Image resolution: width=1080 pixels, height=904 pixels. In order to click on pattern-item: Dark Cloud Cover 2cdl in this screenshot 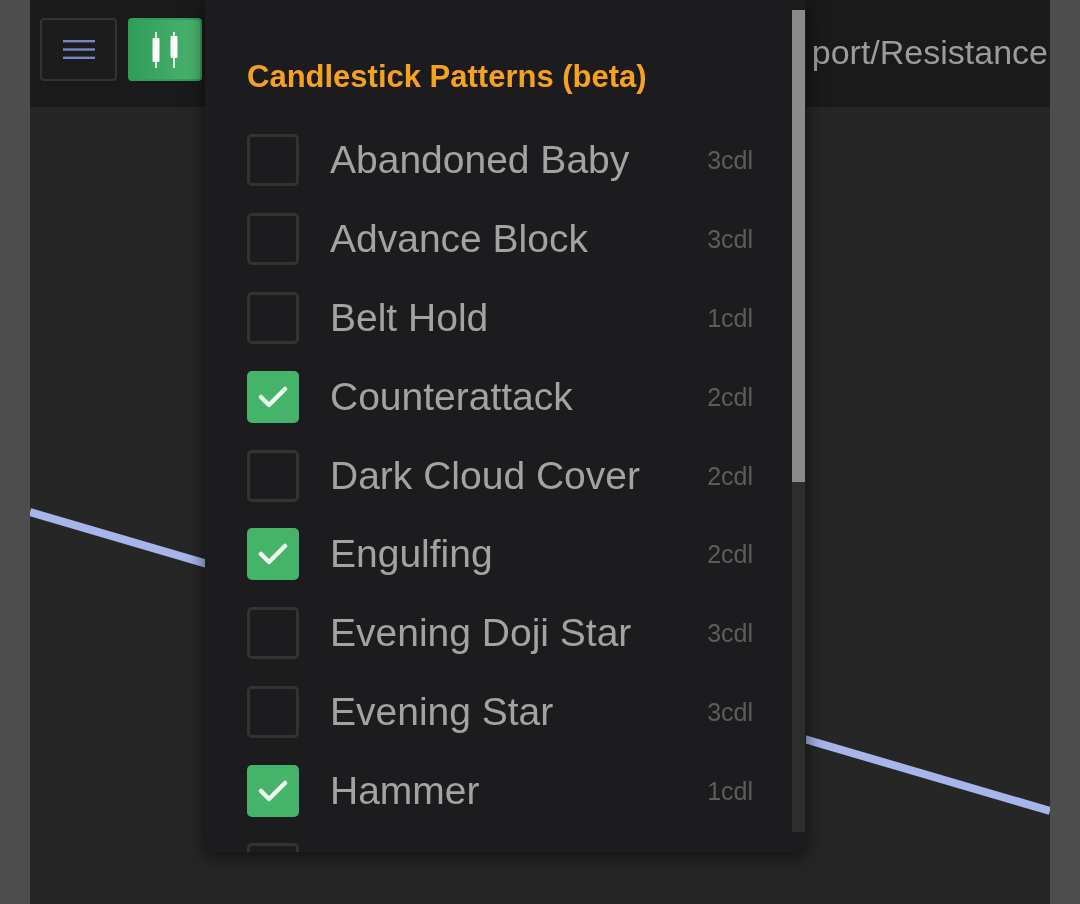, I will do `click(500, 475)`.